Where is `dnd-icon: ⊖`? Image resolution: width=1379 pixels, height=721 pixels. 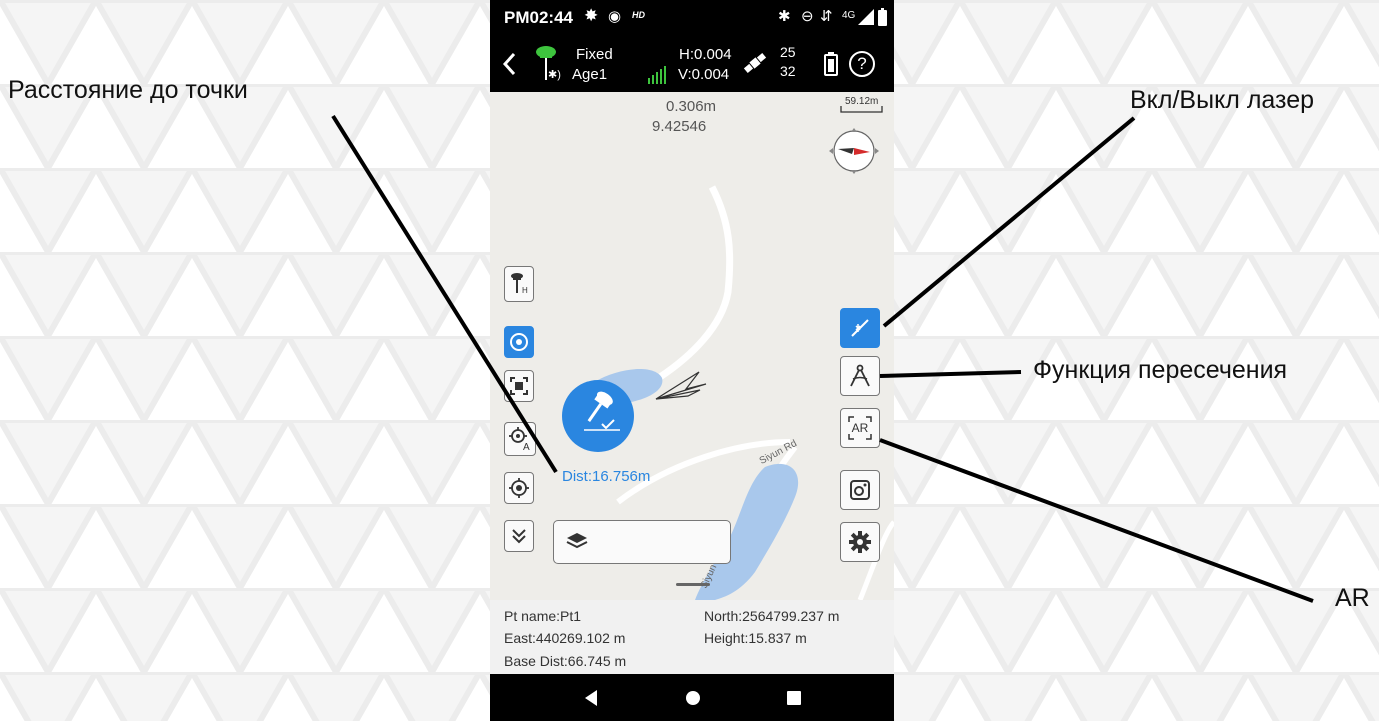
dnd-icon: ⊖ is located at coordinates (807, 16).